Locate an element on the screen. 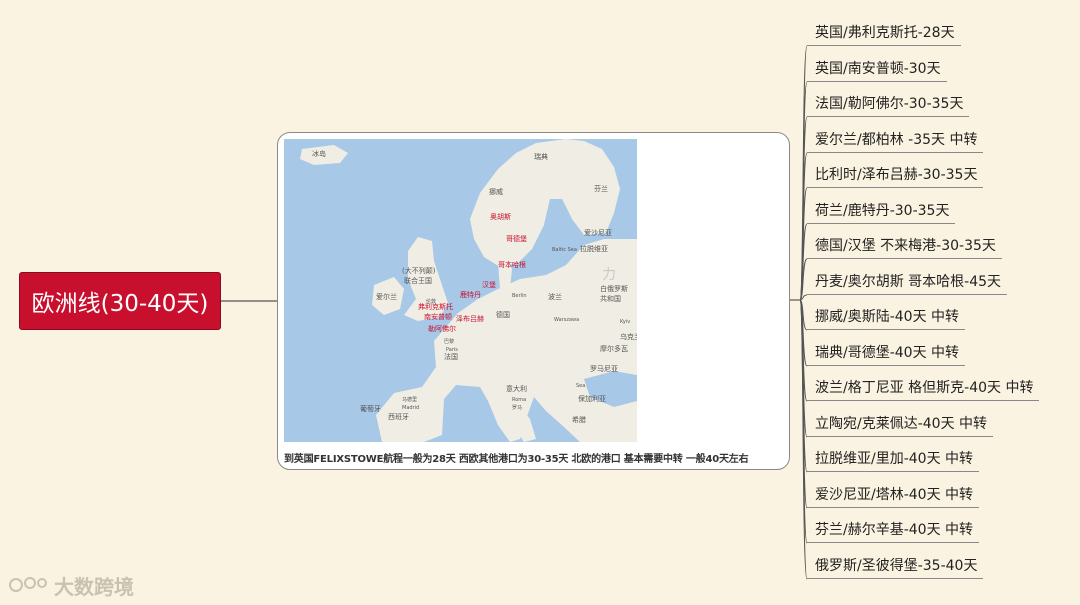 The height and width of the screenshot is (605, 1080). svg-text: Berlin is located at coordinates (519, 296).